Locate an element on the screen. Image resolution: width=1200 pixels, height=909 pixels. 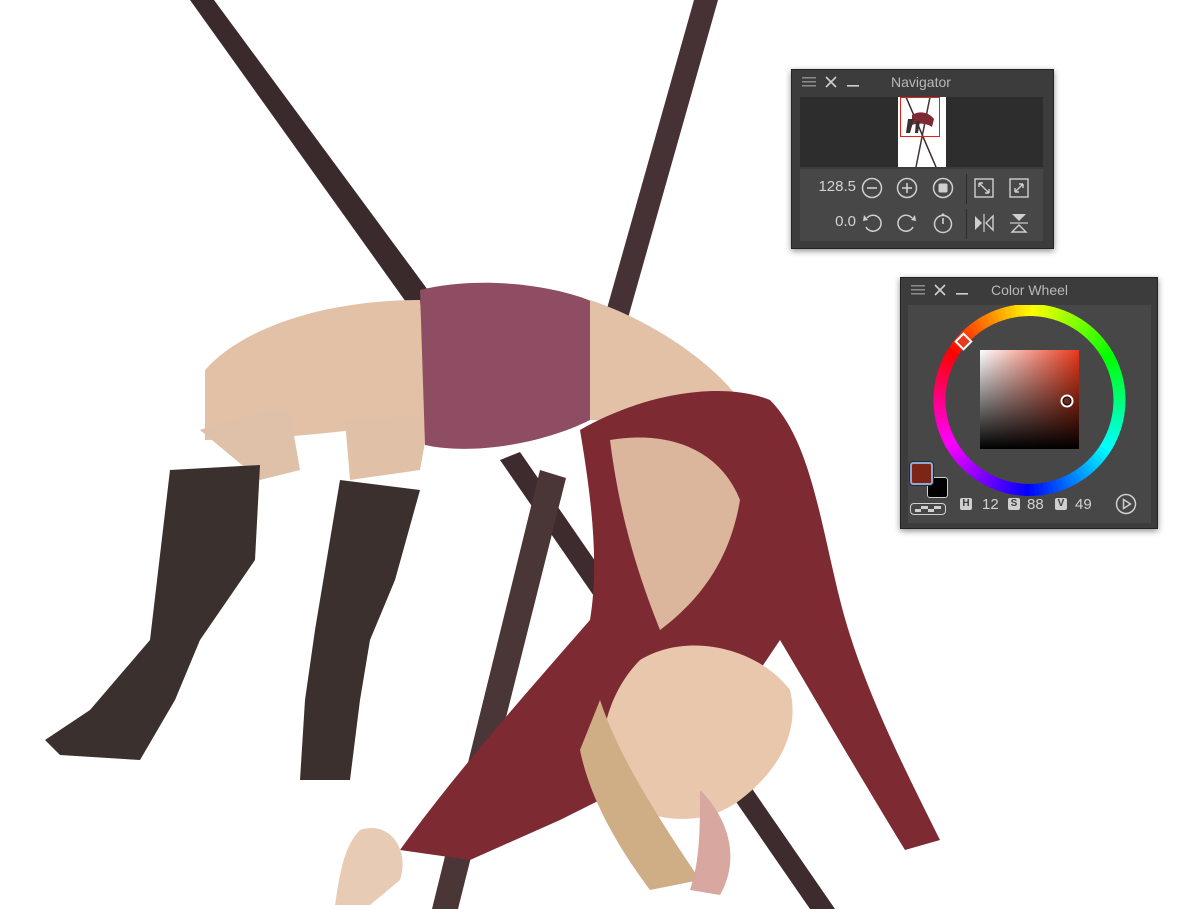
panel-title: Navigator is located at coordinates (921, 82).